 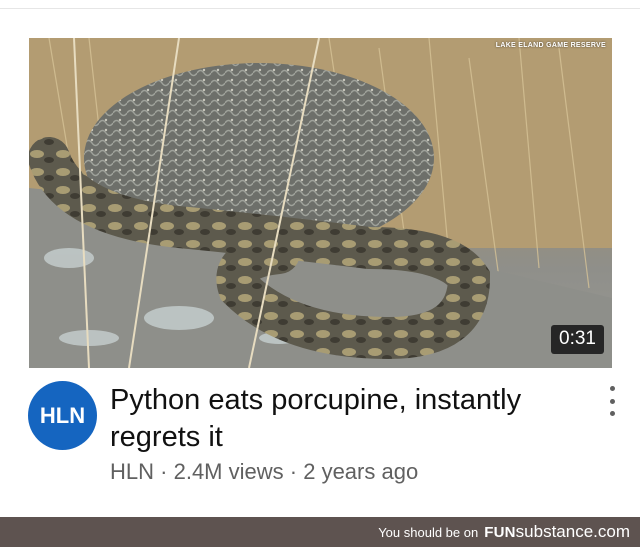 I want to click on channel-avatar-label: HLN, so click(x=62, y=415).